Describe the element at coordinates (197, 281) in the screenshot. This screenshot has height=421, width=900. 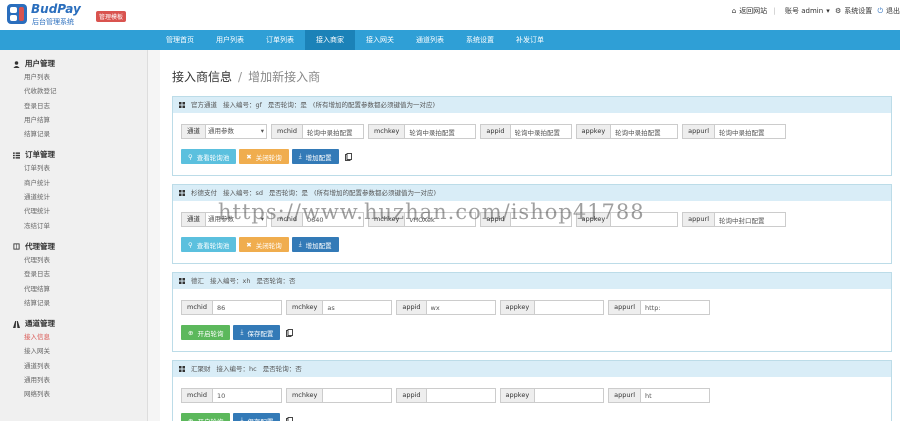
I see `panel-name: 德汇` at that location.